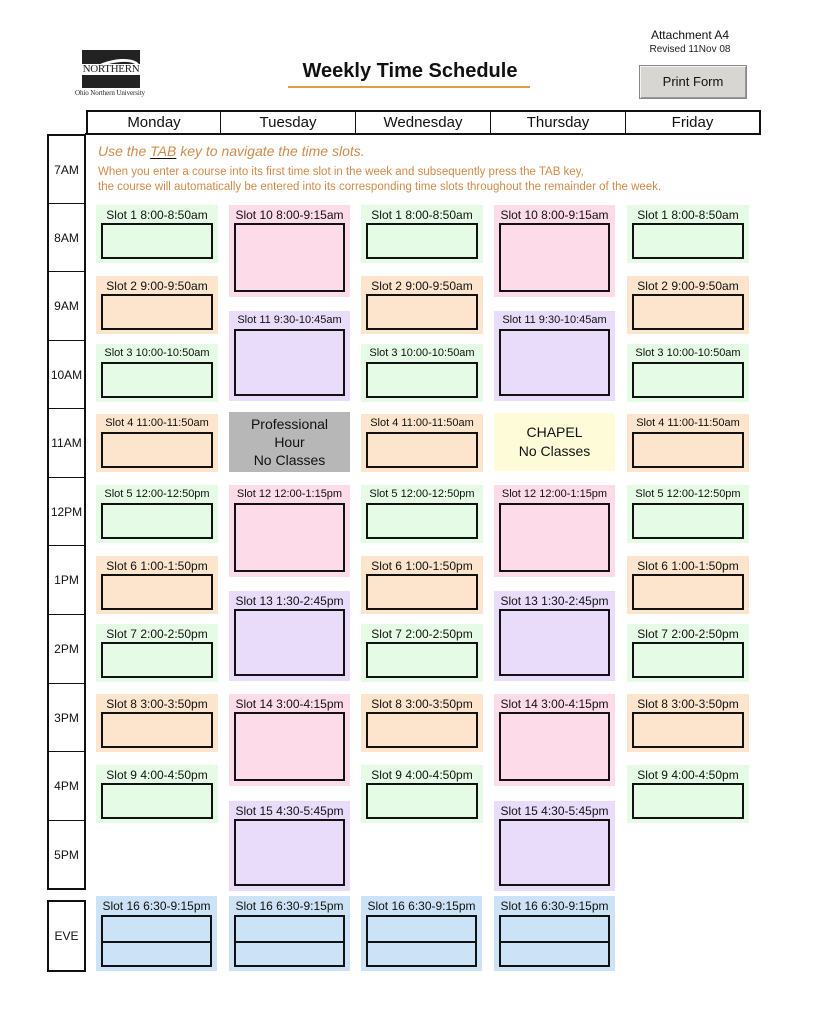 Image resolution: width=819 pixels, height=1024 pixels. Describe the element at coordinates (422, 494) in the screenshot. I see `slot-label: Slot 5 12:00-12:50pm` at that location.